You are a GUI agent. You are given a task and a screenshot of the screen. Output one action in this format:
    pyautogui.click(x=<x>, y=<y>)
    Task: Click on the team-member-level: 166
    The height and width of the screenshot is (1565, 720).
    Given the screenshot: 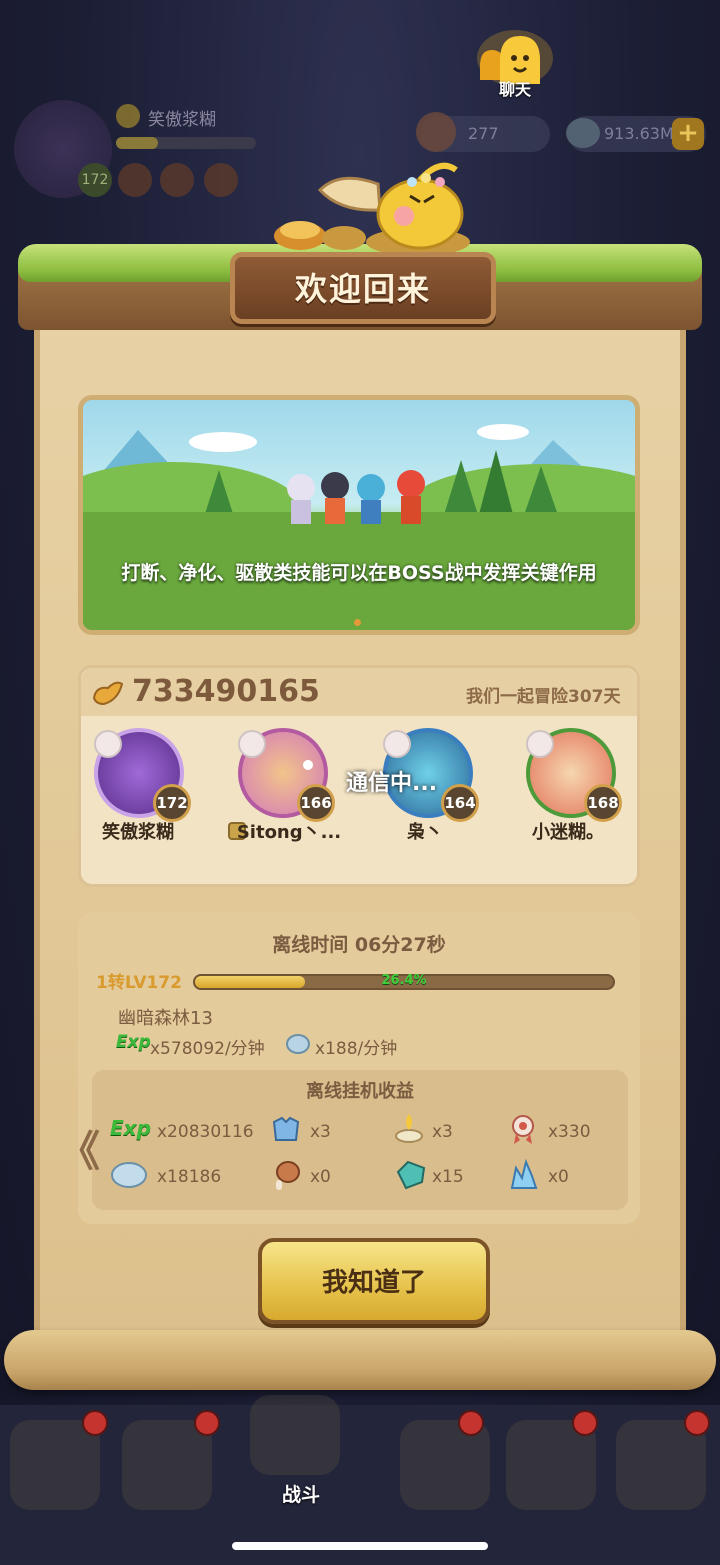 What is the action you would take?
    pyautogui.click(x=316, y=803)
    